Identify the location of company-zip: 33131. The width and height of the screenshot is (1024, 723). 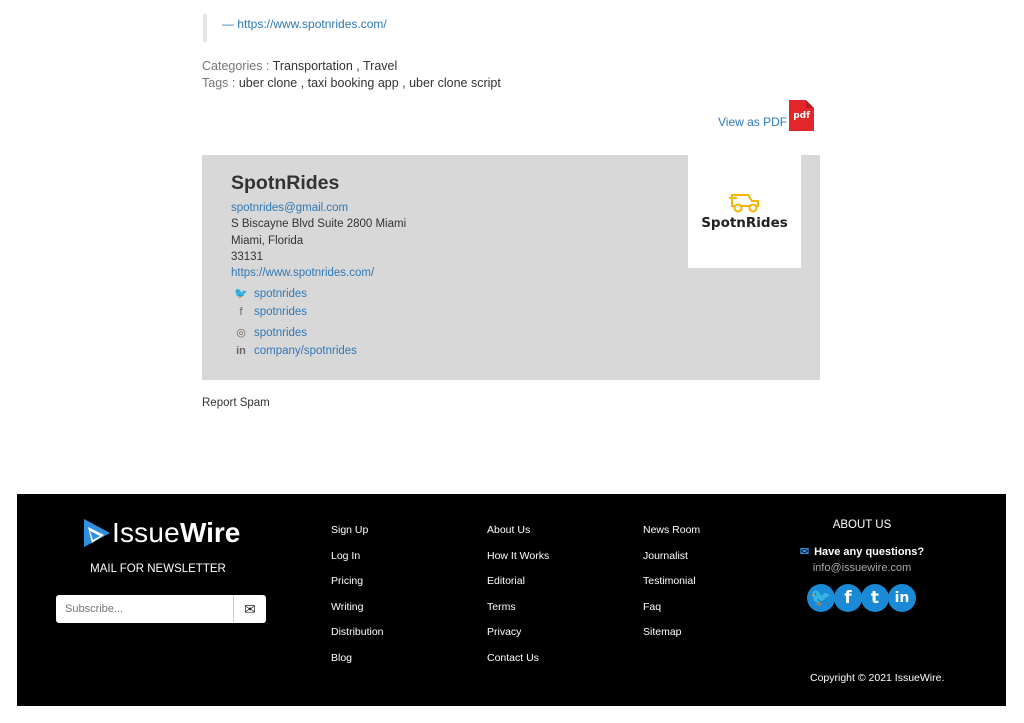
(247, 257).